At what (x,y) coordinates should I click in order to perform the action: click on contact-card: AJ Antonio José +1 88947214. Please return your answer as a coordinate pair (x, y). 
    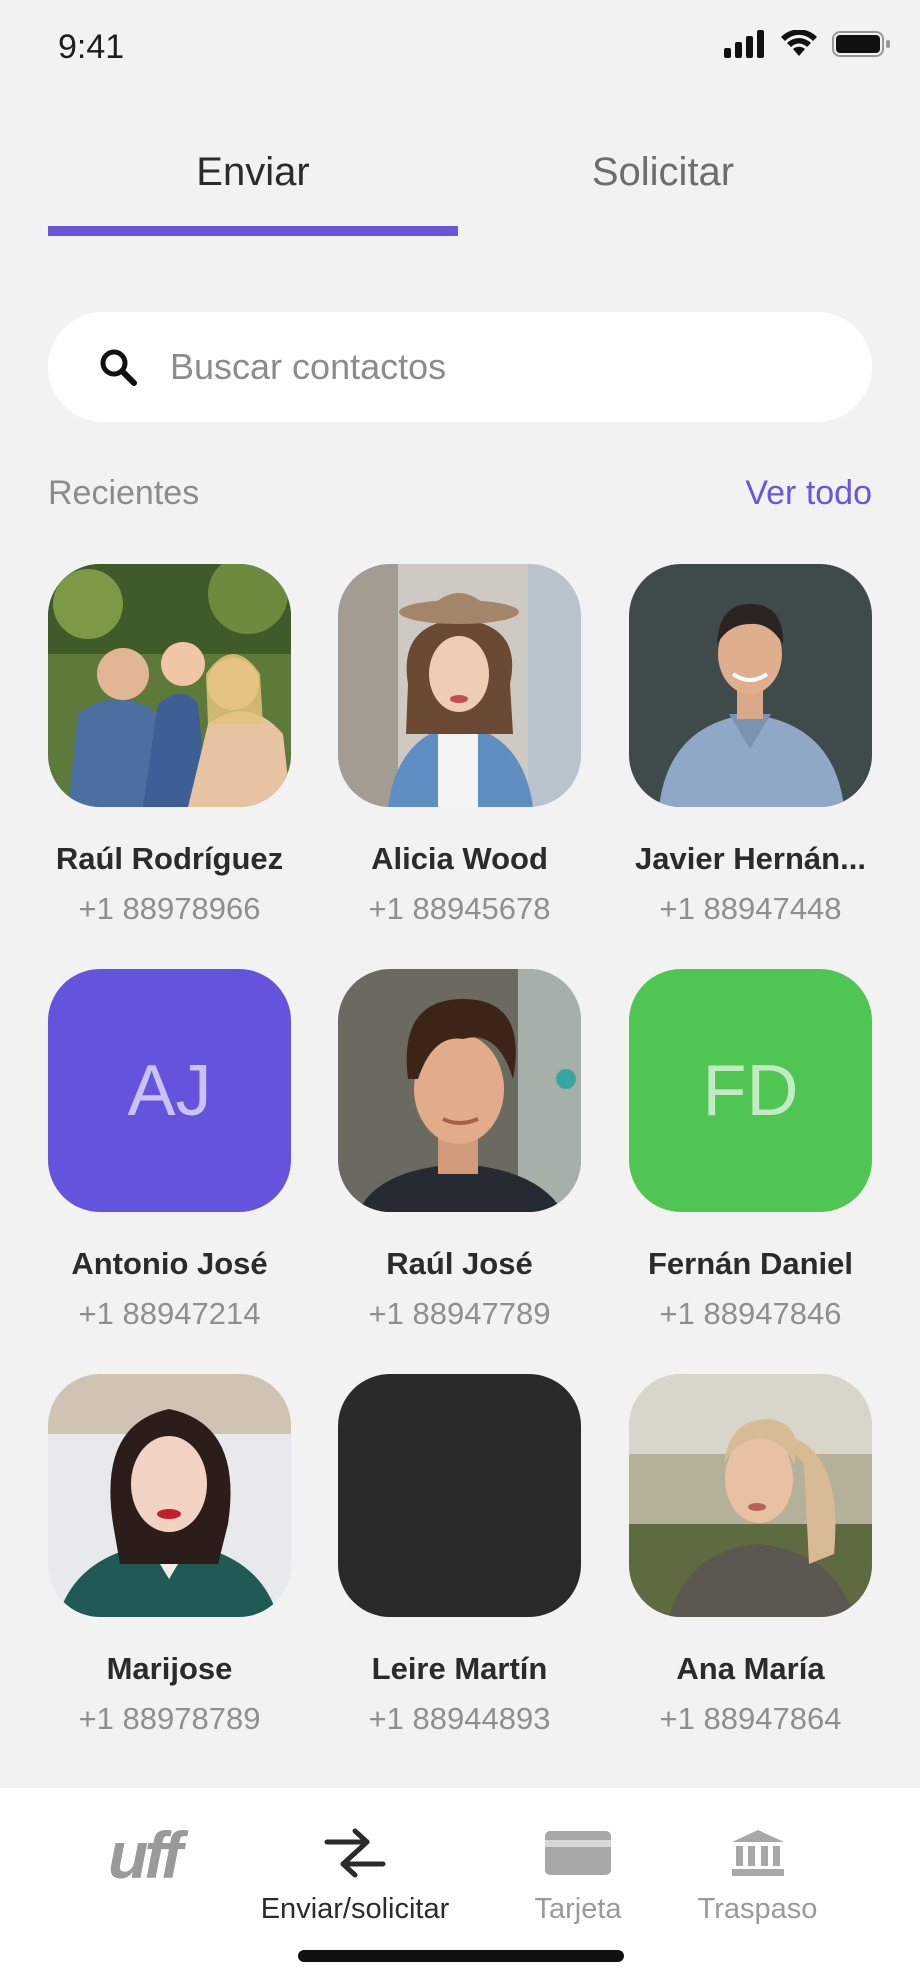
    Looking at the image, I should click on (169, 1150).